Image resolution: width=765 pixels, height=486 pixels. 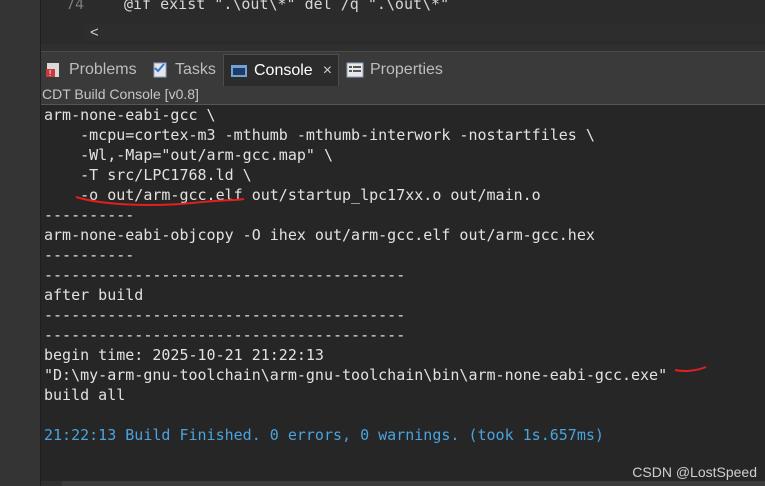 What do you see at coordinates (690, 369) in the screenshot?
I see `annotation-mark` at bounding box center [690, 369].